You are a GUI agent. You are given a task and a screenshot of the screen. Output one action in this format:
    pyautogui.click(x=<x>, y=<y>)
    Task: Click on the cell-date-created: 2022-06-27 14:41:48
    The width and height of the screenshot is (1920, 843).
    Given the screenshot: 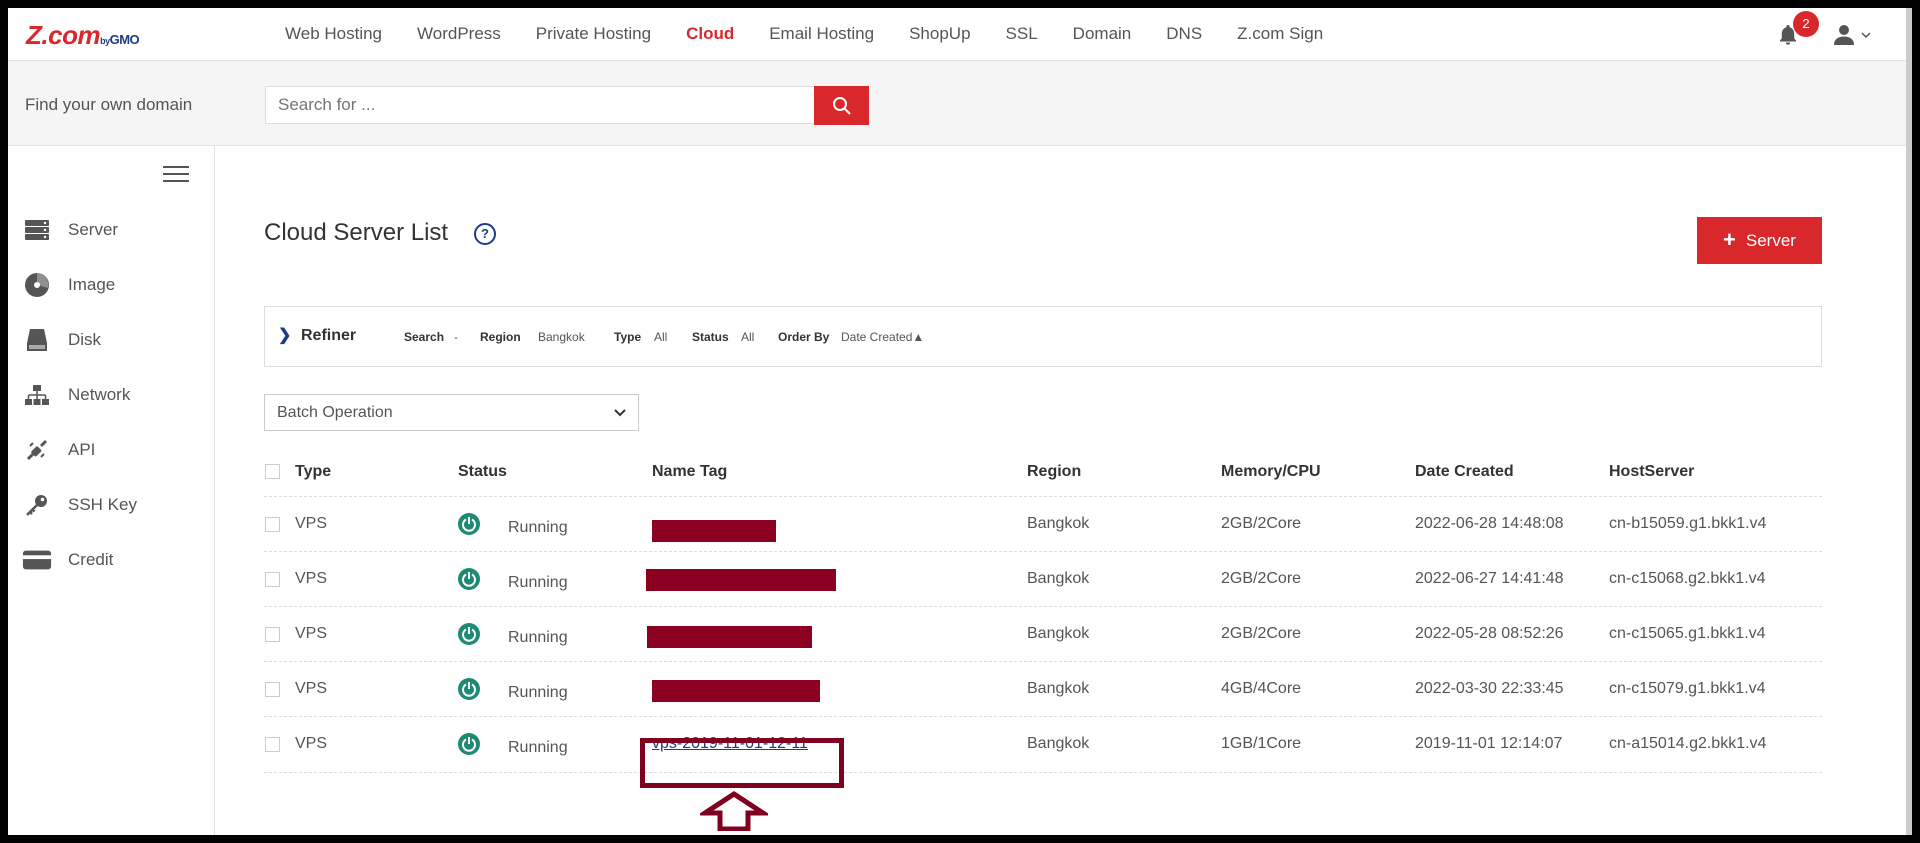 What is the action you would take?
    pyautogui.click(x=1489, y=578)
    